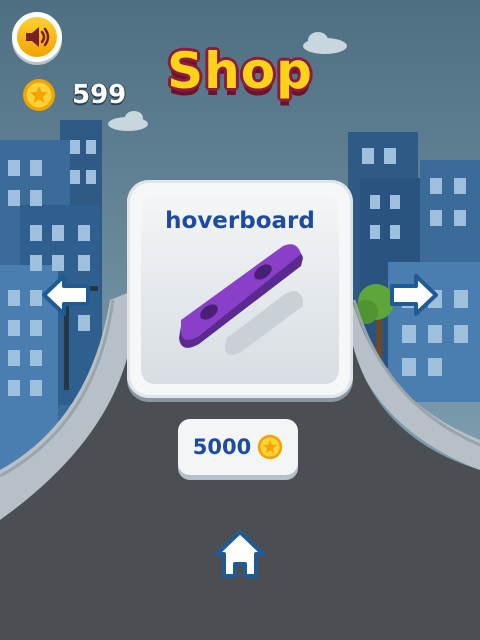 This screenshot has height=640, width=480. I want to click on arrow-left-icon, so click(67, 295).